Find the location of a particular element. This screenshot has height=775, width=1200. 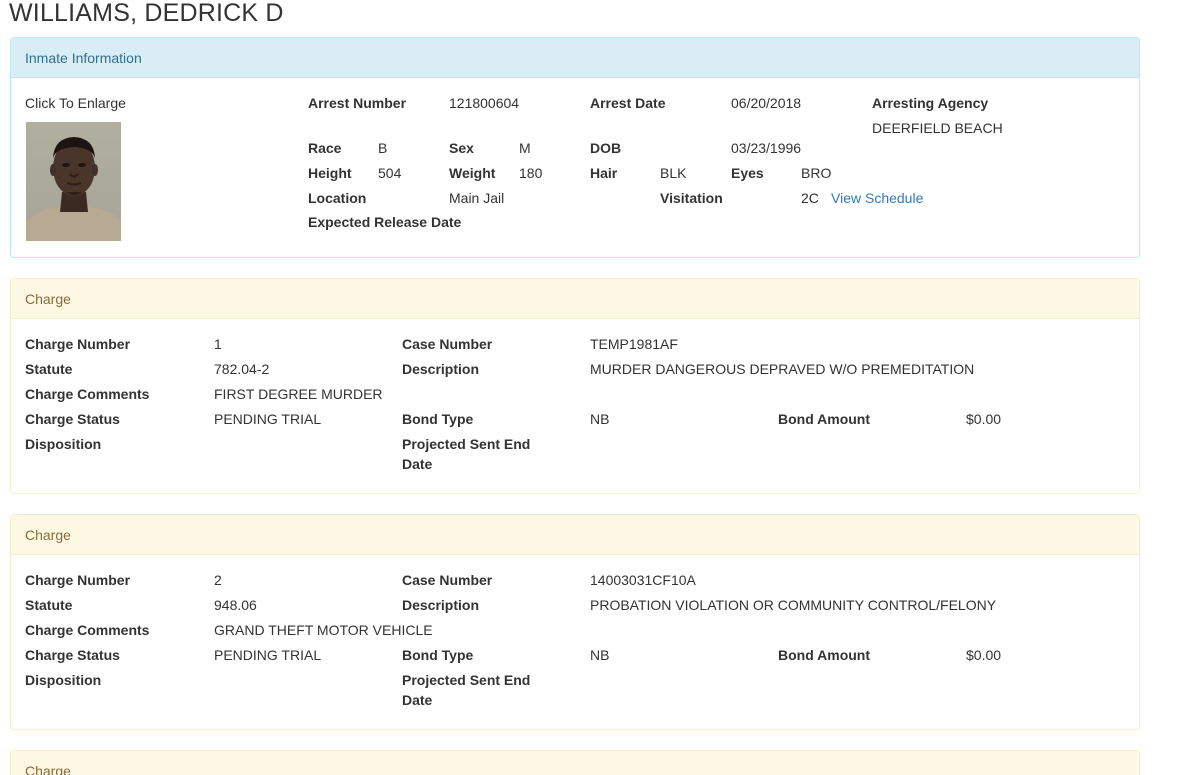

visitation-value: 2C is located at coordinates (810, 198).